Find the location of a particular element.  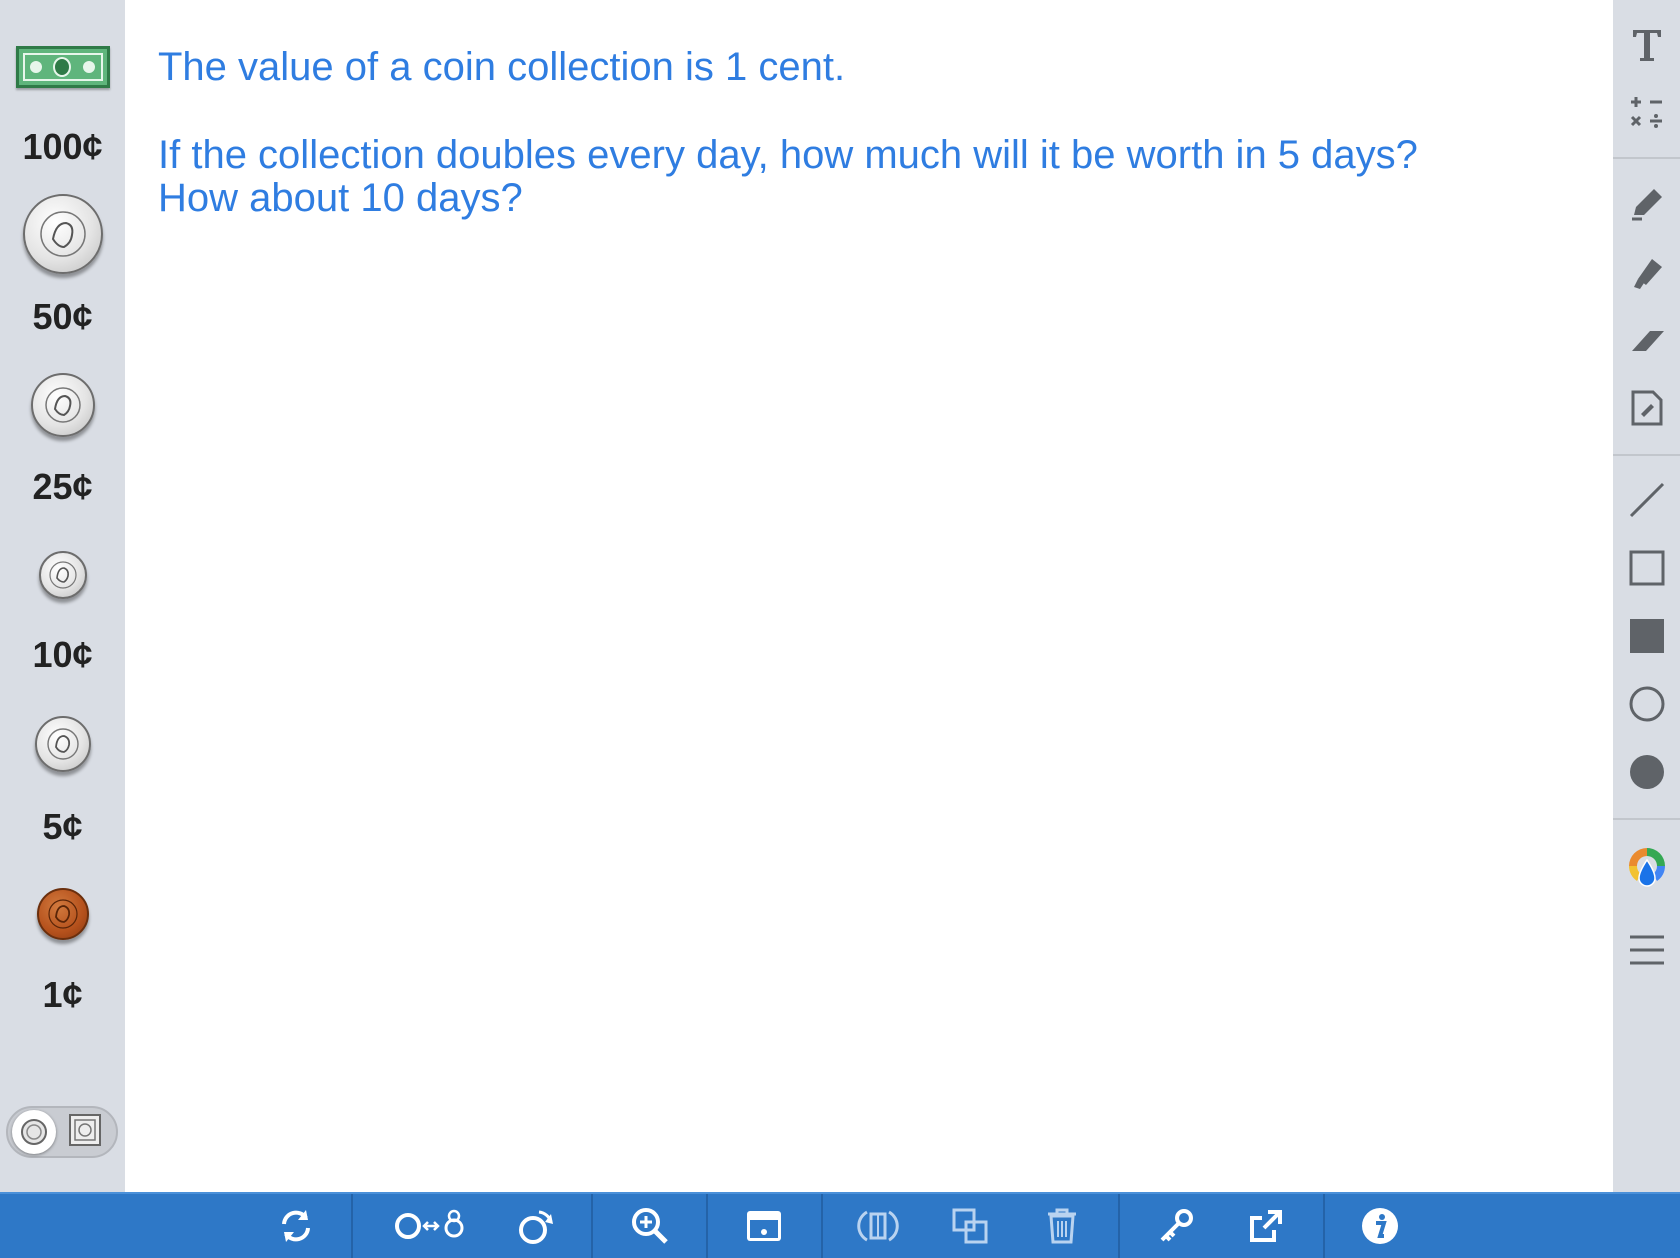

circle-filled-tool-icon is located at coordinates (1646, 772).